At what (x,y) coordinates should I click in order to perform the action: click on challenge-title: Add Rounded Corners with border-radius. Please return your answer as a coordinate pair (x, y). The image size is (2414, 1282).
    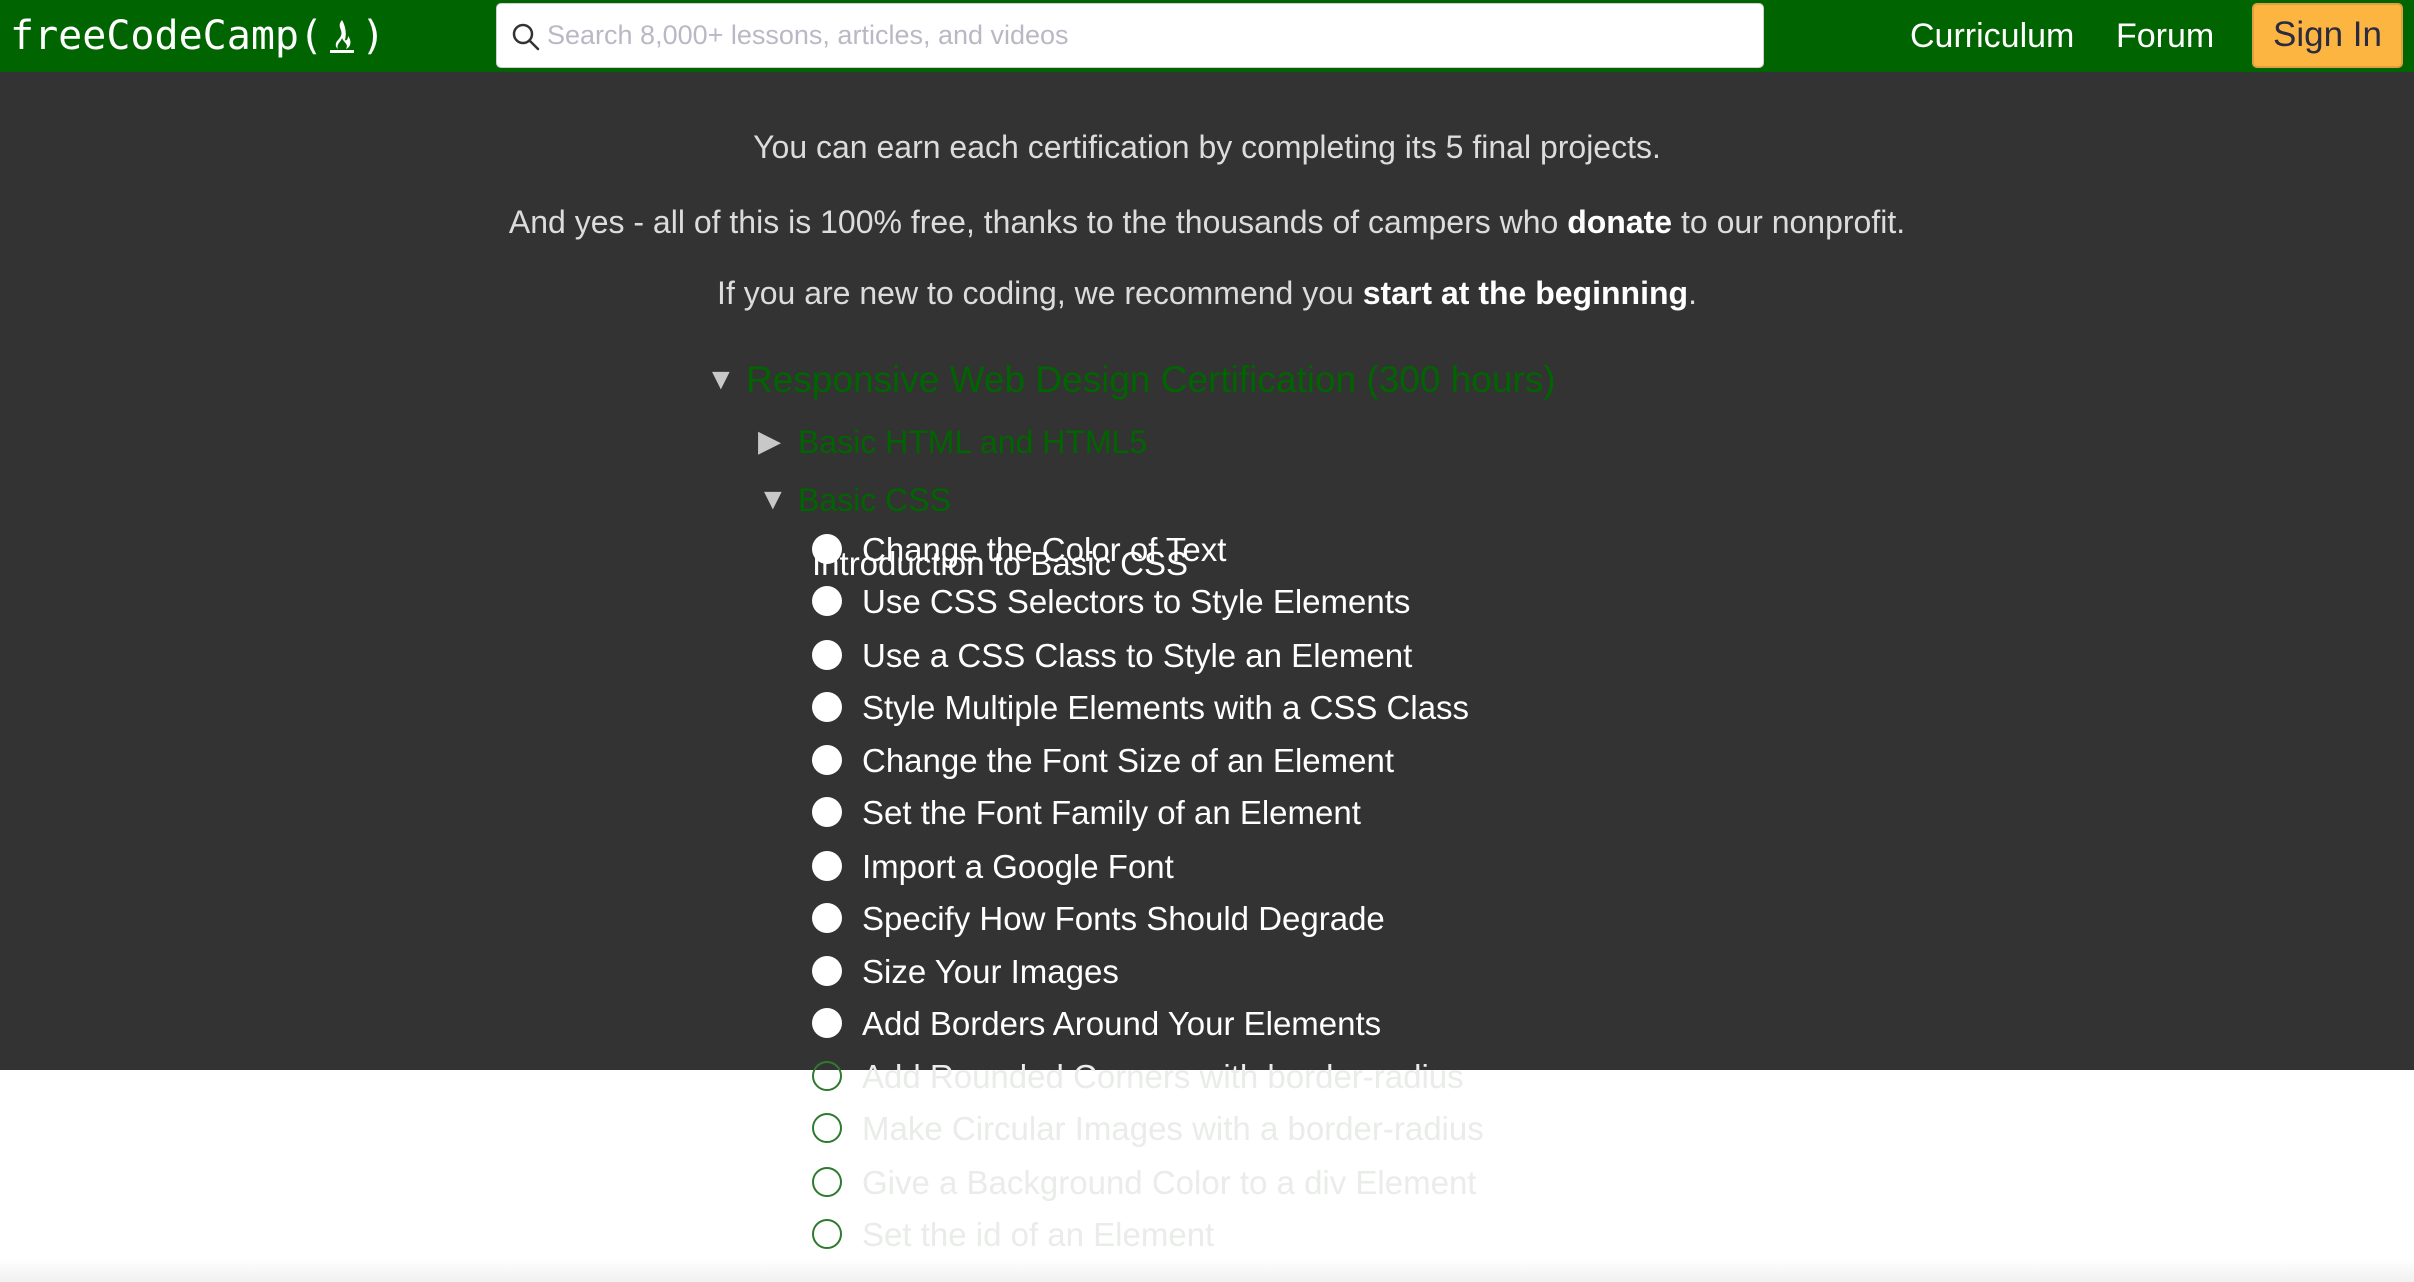
    Looking at the image, I should click on (1163, 1077).